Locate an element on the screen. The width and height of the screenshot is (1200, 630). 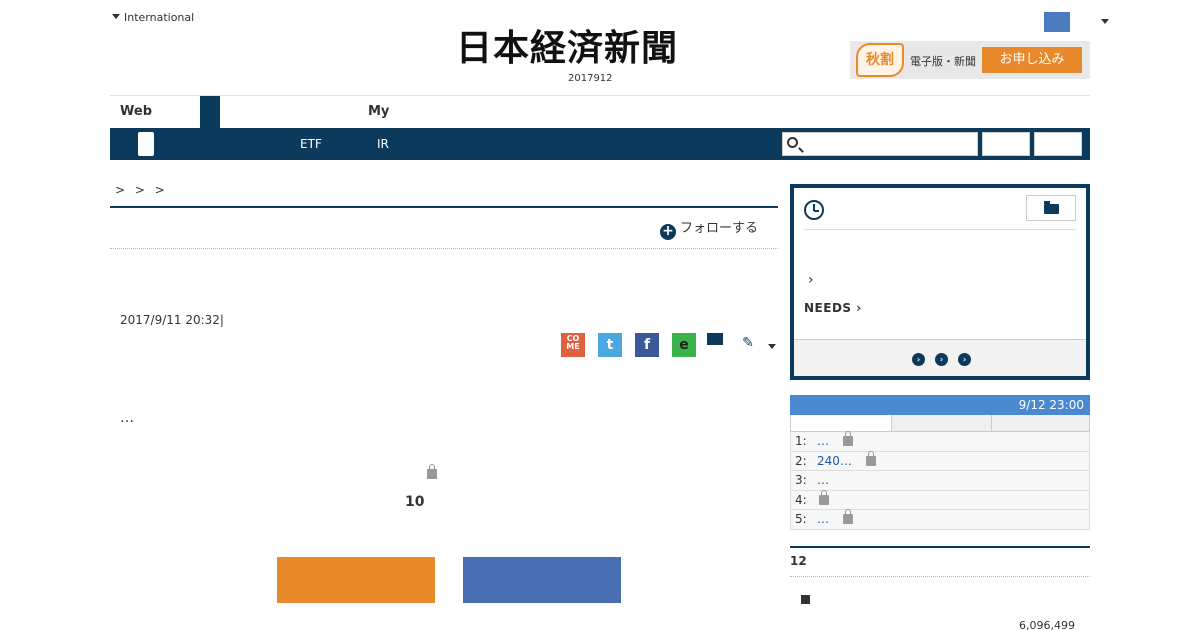
nav-home-button is located at coordinates (146, 144).